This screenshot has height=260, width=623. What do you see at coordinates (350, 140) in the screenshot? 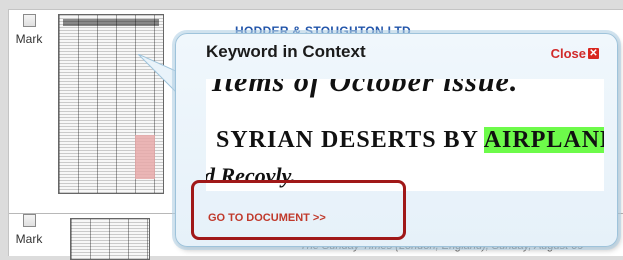
I see `snippet-line-2-before: SYRIAN DESERTS BY` at bounding box center [350, 140].